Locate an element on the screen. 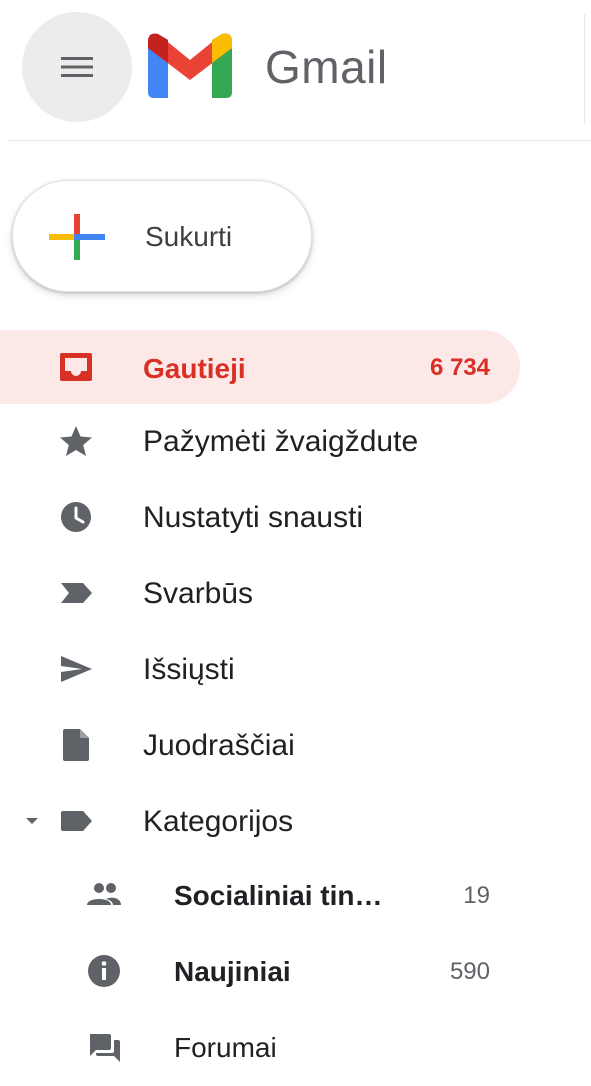  category-count-social: 19 is located at coordinates (476, 895).